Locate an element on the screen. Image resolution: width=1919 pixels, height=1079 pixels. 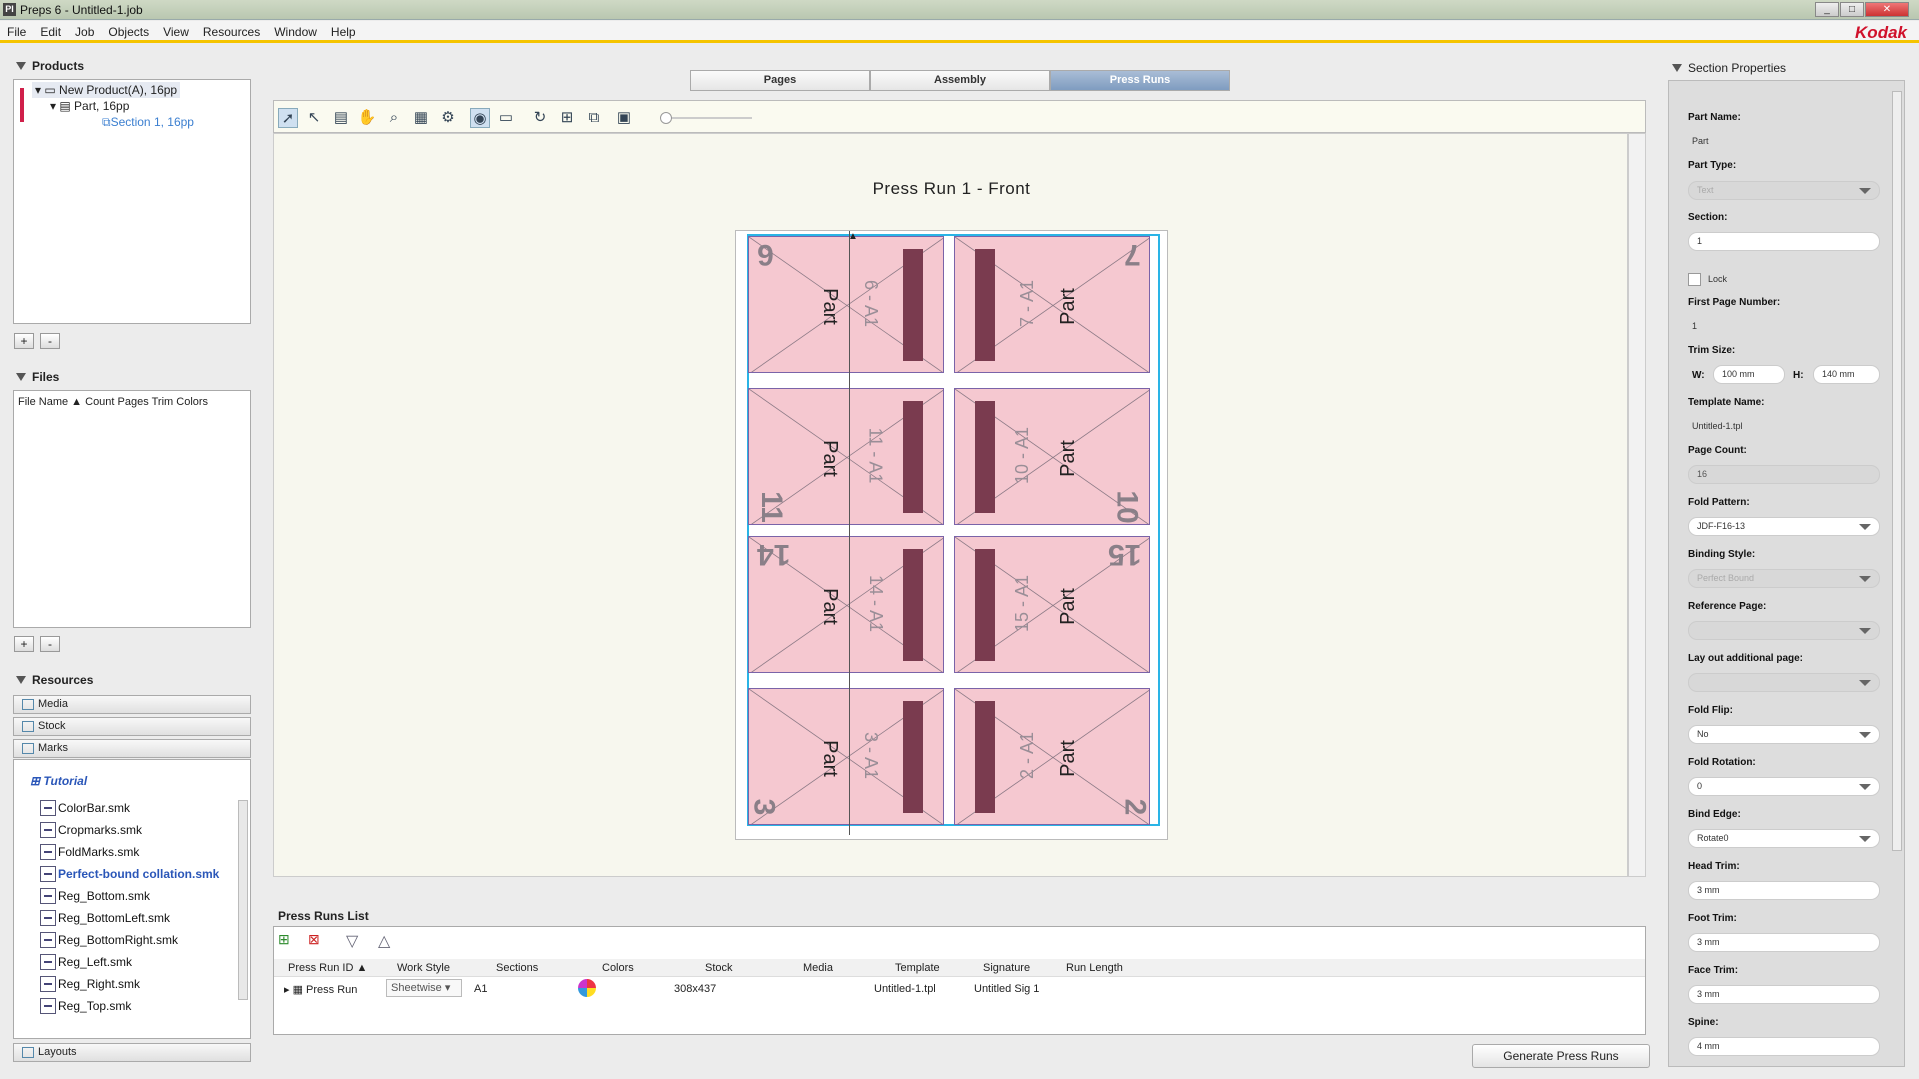
grid-icon: ⊞ is located at coordinates (567, 118).